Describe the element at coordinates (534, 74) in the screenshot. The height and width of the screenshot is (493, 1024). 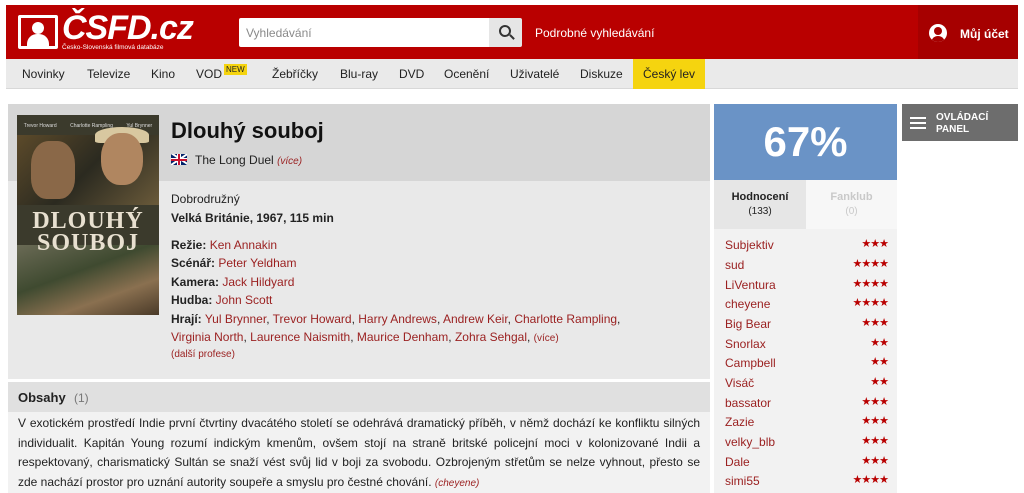
I see `nav-item-uzivatele: Uživatelé` at that location.